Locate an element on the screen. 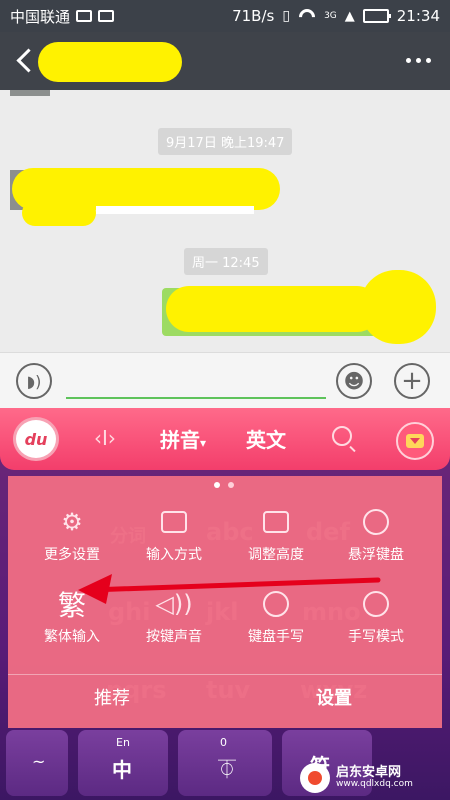 The height and width of the screenshot is (800, 450). watermark-text: 启东安卓网 www.qdlxdq.com is located at coordinates (374, 777).